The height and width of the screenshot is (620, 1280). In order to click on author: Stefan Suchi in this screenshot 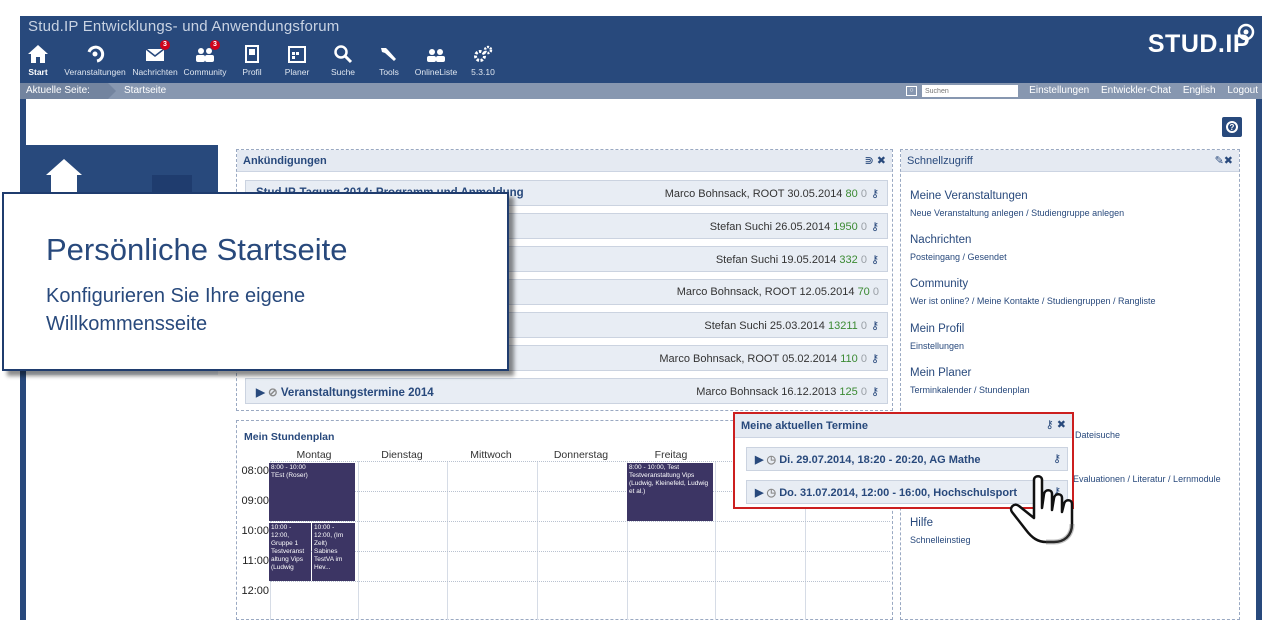, I will do `click(741, 227)`.